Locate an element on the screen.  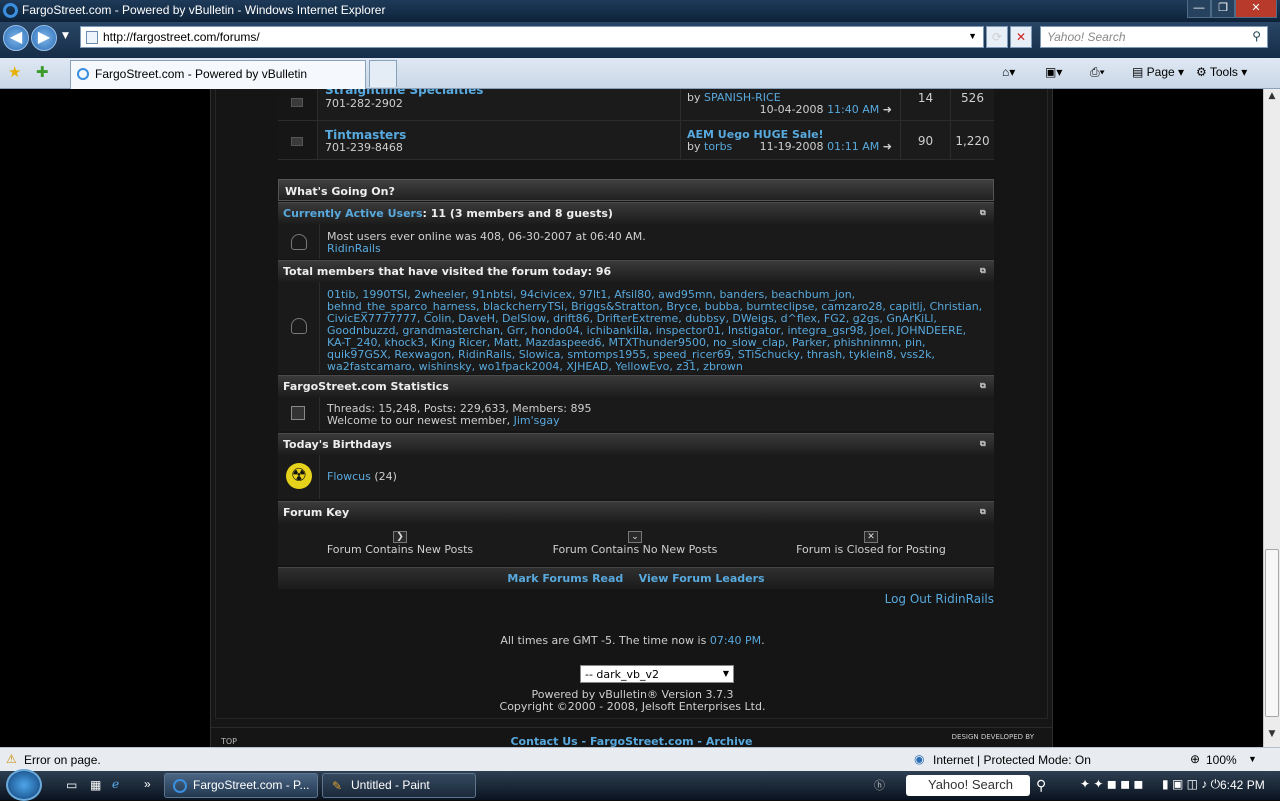
clock: 6:42 PM is located at coordinates (1242, 785).